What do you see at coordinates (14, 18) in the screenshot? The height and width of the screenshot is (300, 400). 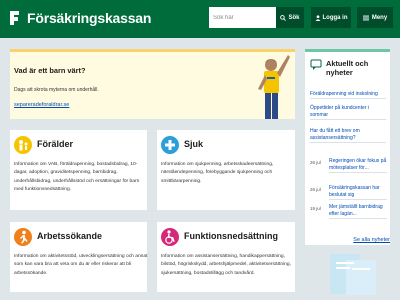 I see `logo-mark-icon` at bounding box center [14, 18].